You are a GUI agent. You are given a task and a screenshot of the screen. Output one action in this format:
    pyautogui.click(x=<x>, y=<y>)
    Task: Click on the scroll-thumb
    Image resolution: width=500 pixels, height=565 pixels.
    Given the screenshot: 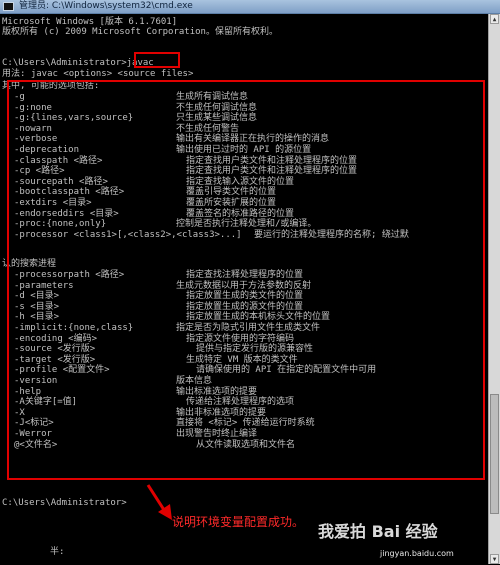 What is the action you would take?
    pyautogui.click(x=494, y=454)
    